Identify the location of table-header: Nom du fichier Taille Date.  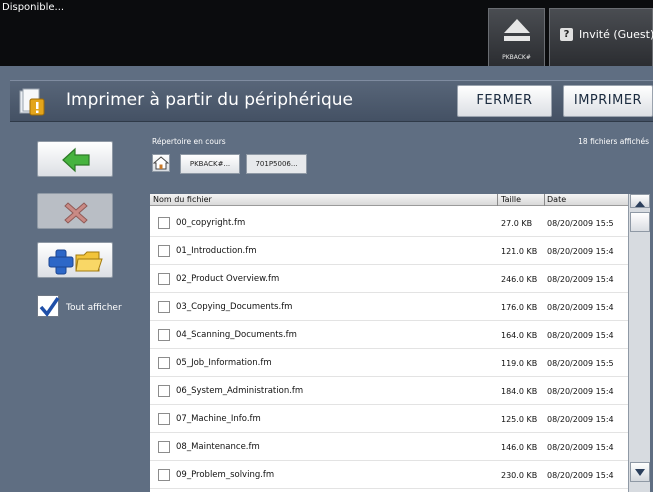
(389, 200).